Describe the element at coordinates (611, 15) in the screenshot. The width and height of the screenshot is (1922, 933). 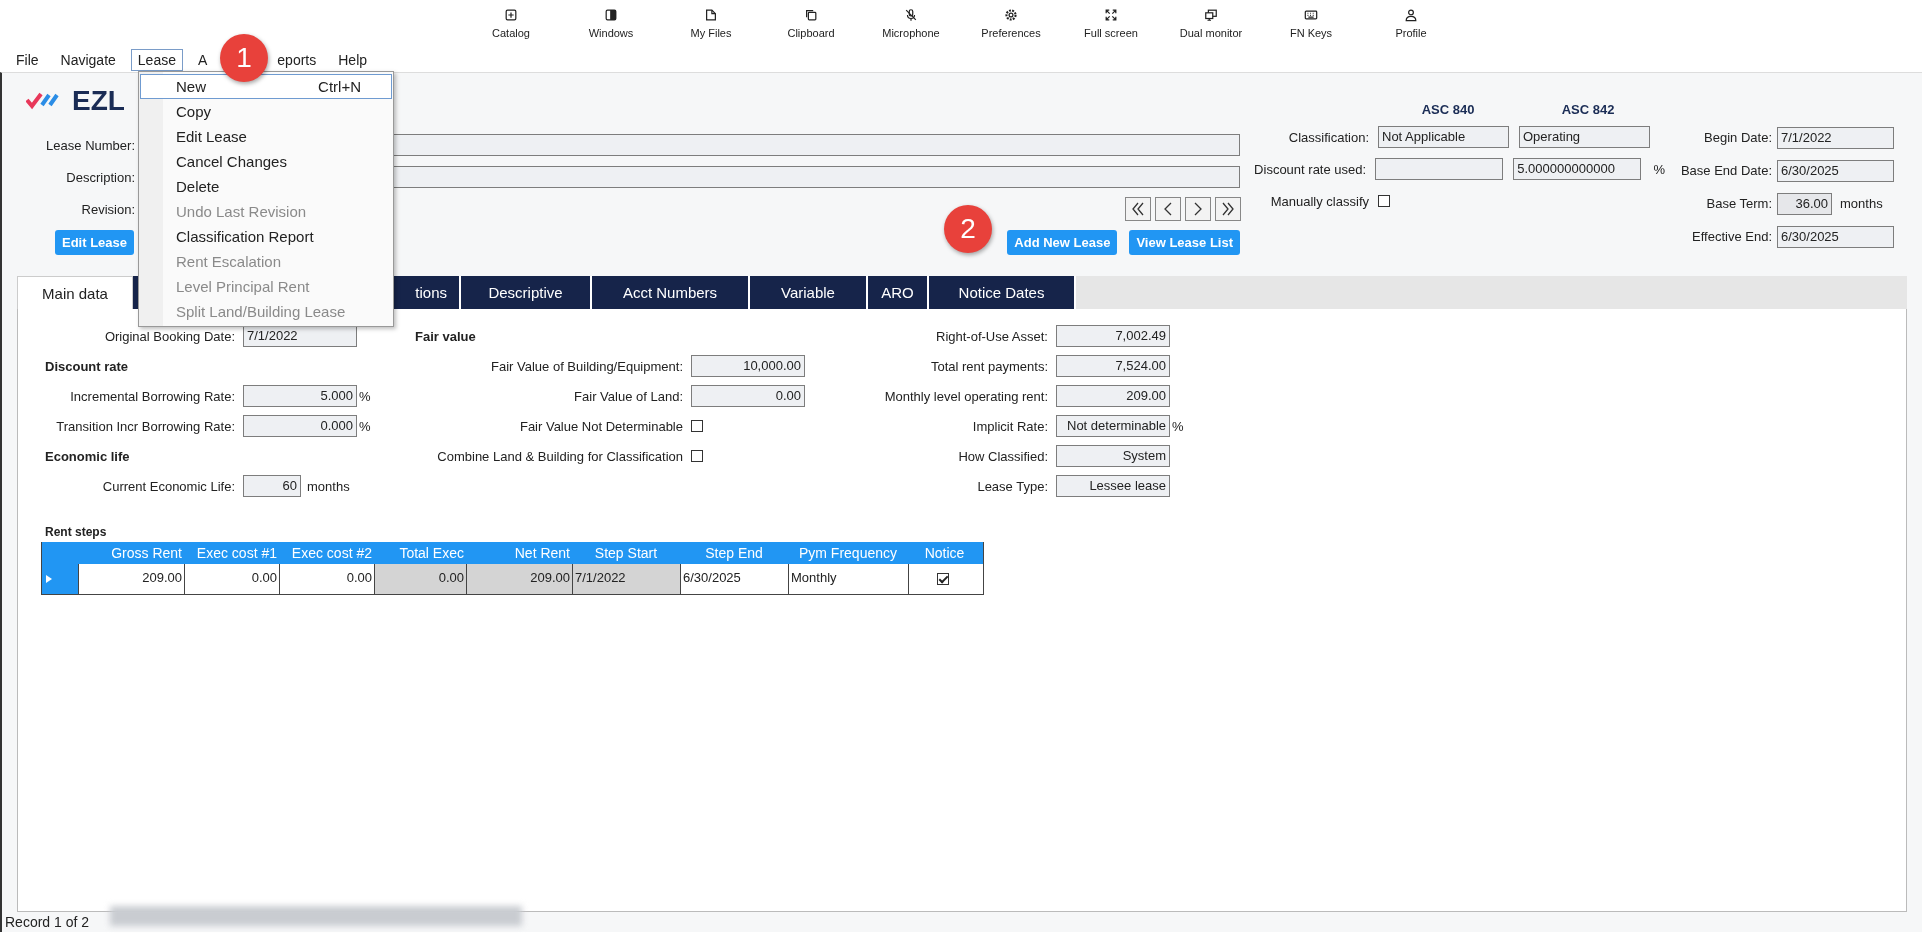
I see `window-icon` at that location.